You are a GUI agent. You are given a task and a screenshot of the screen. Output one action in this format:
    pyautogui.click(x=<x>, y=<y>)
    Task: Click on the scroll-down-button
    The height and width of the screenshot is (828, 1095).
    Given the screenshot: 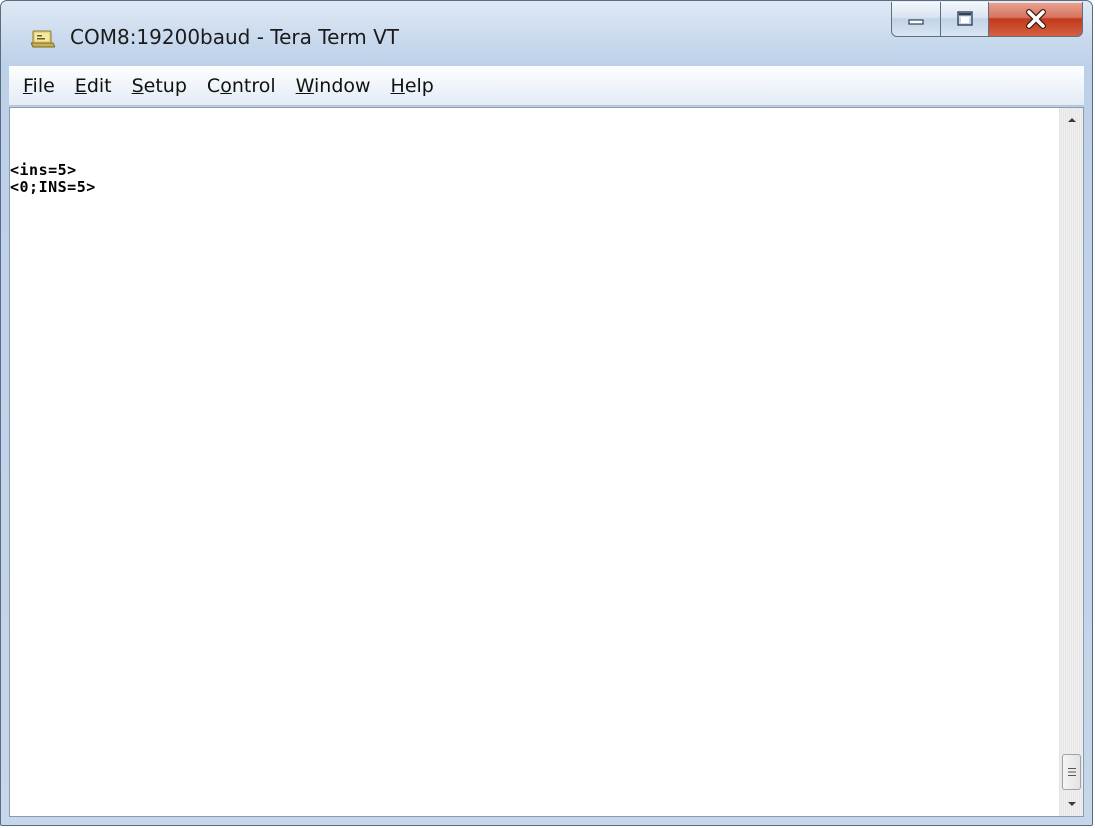 What is the action you would take?
    pyautogui.click(x=1071, y=804)
    